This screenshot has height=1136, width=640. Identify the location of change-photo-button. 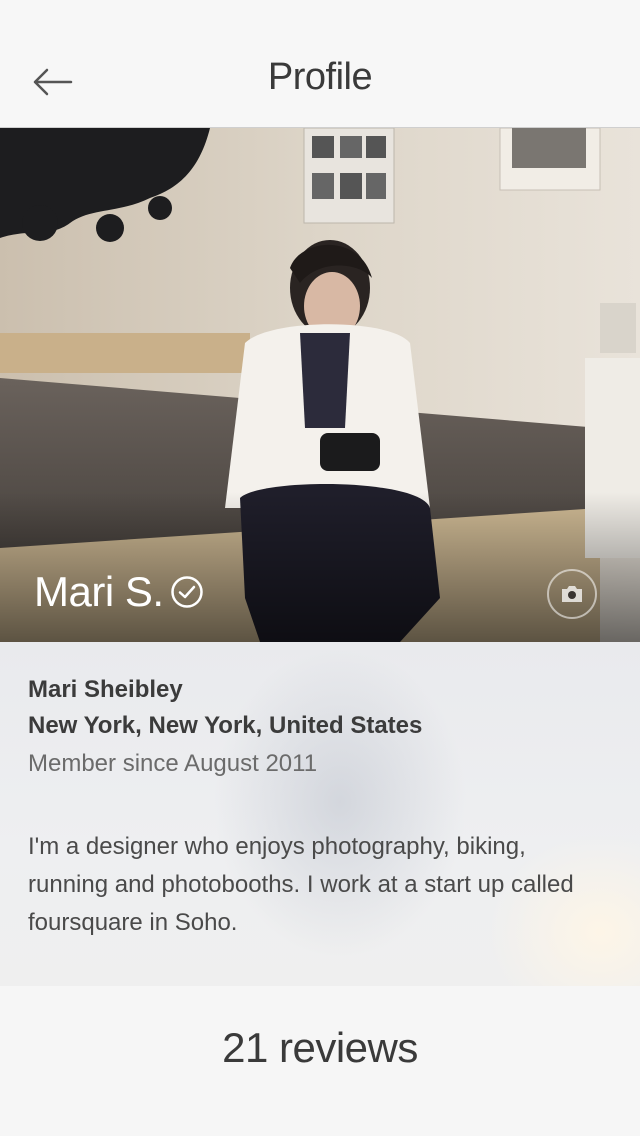
(572, 594).